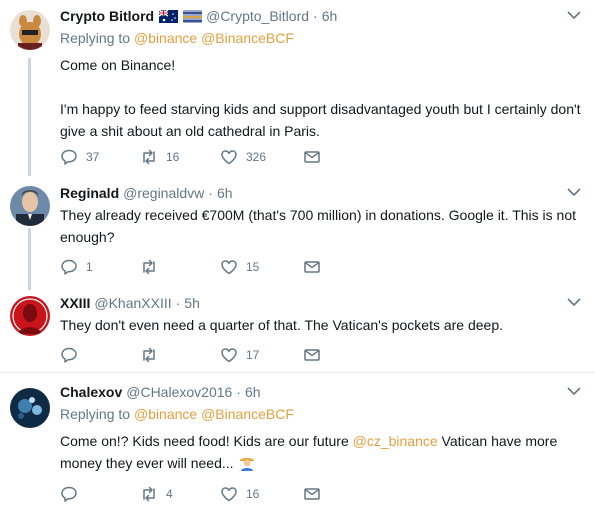 This screenshot has width=595, height=513. Describe the element at coordinates (253, 355) in the screenshot. I see `like-count: 17` at that location.